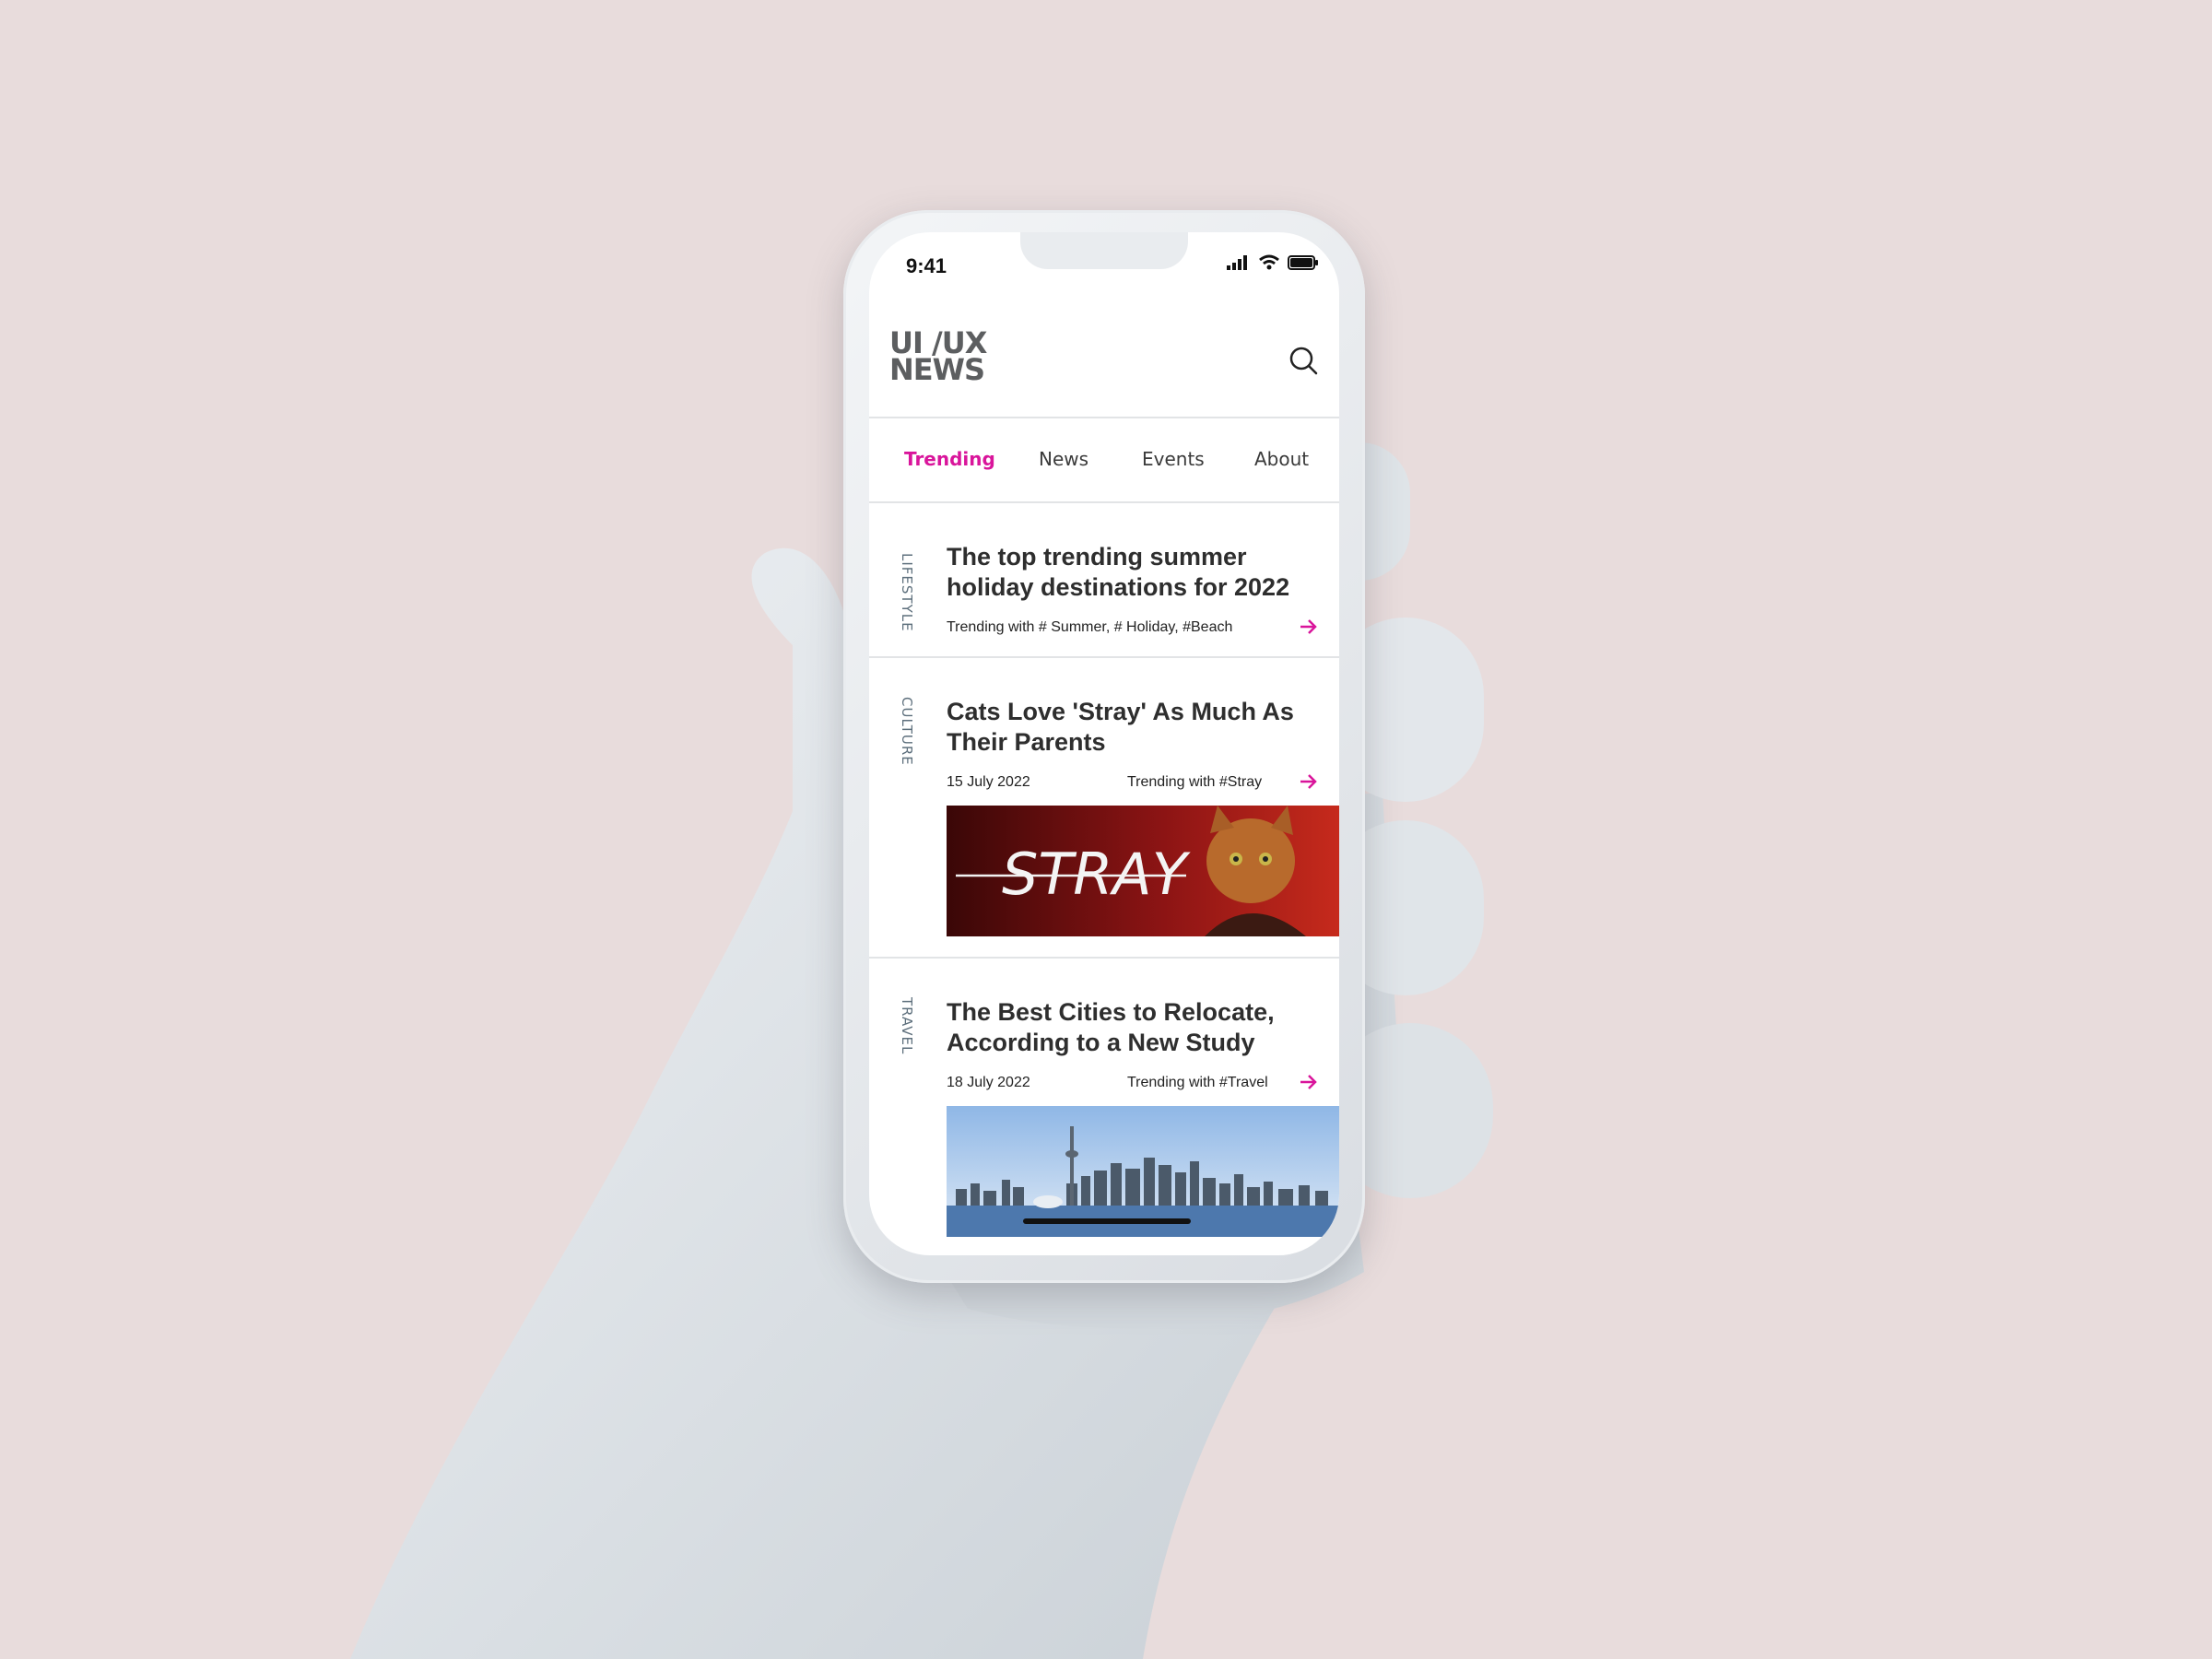  I want to click on logo: UI /UX NEWS, so click(938, 357).